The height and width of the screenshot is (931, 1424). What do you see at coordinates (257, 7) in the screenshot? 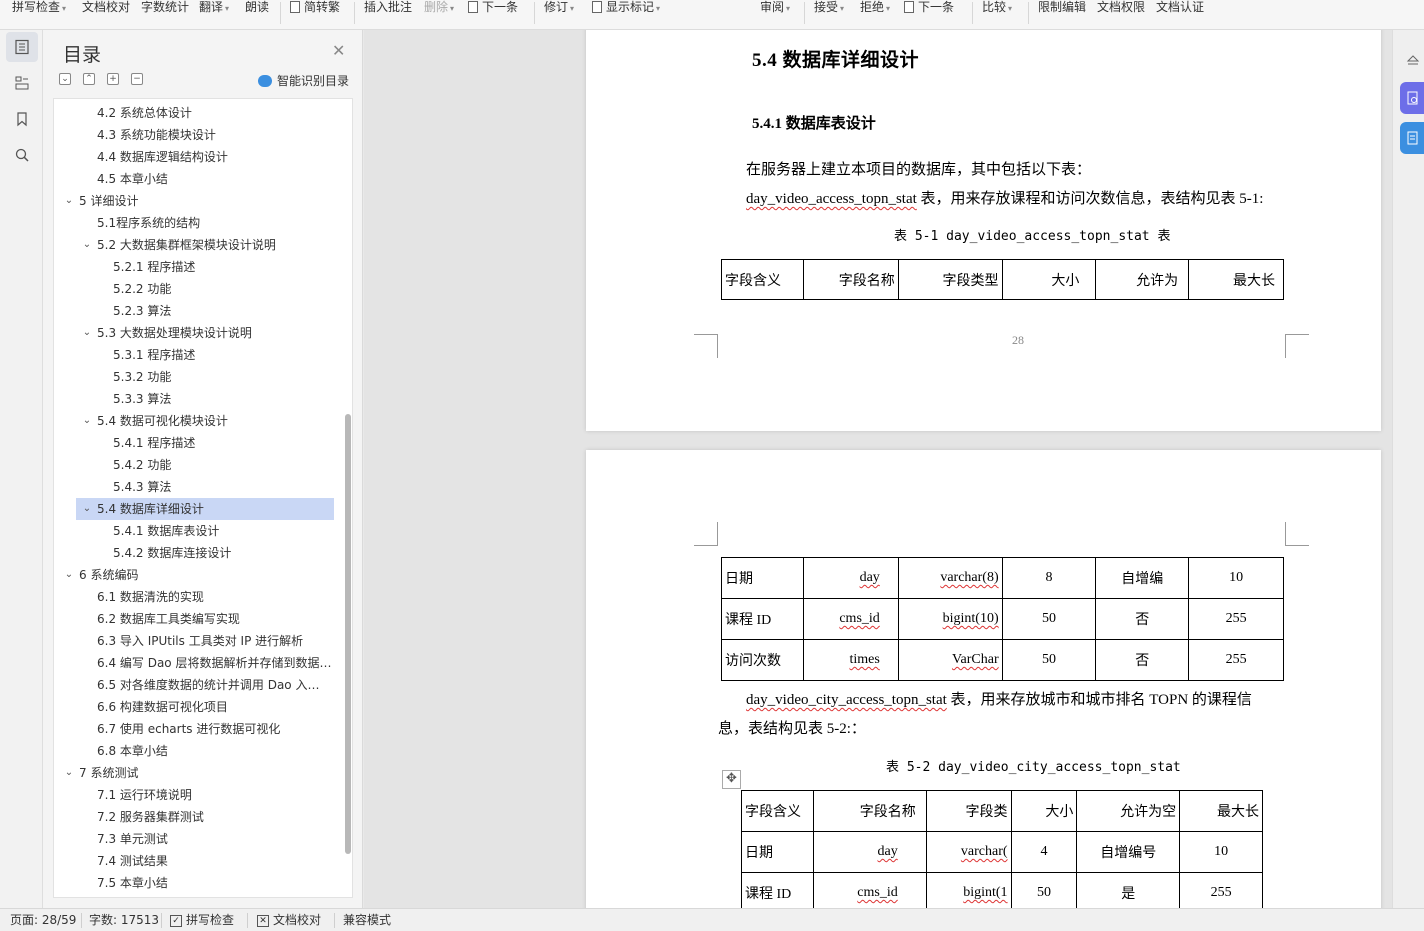
I see `read-aloud-button: 朗读` at bounding box center [257, 7].